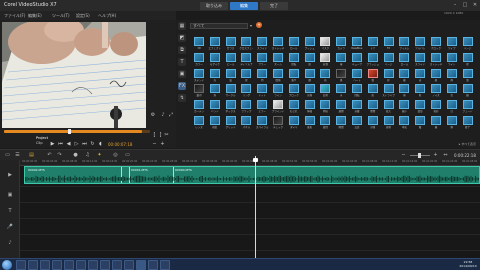 The image size is (480, 270). Describe the element at coordinates (7, 155) in the screenshot. I see `storyboard-view-icon: ▭` at that location.